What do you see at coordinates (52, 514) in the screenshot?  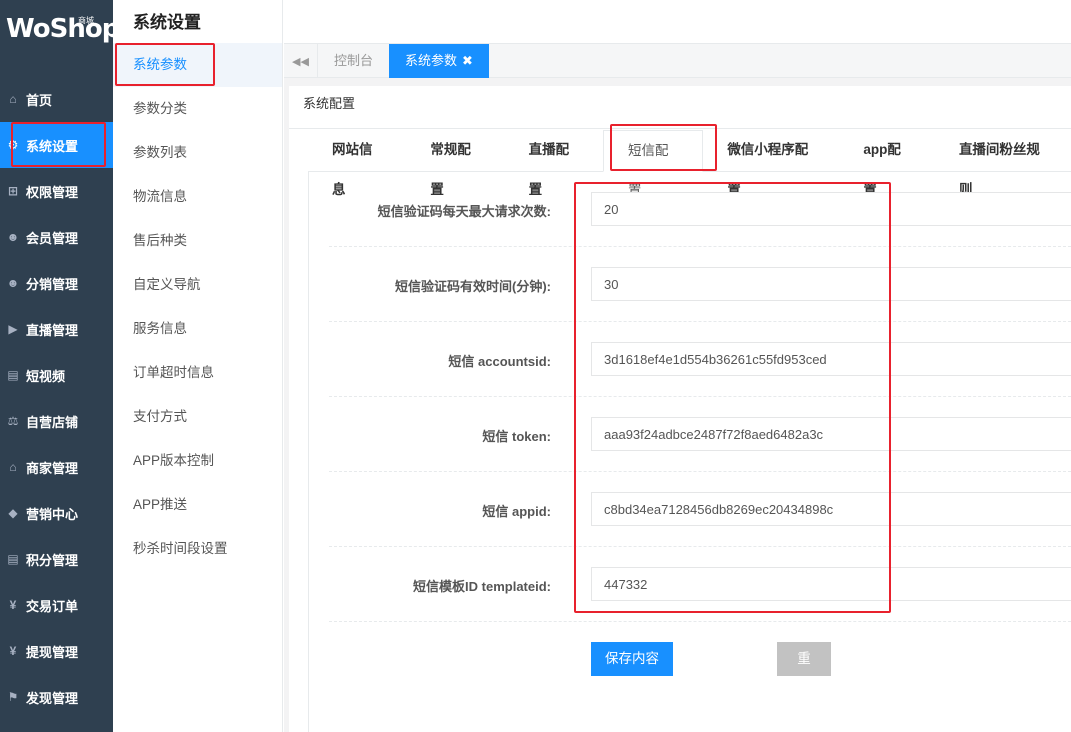 I see `nav-item-label: 营销中心` at bounding box center [52, 514].